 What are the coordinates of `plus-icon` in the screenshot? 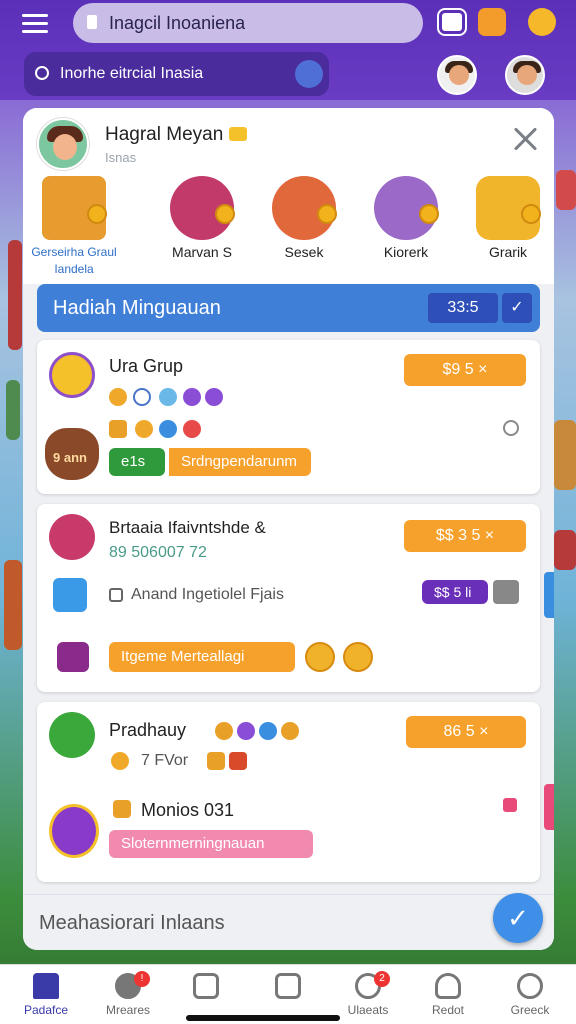 It's located at (506, 592).